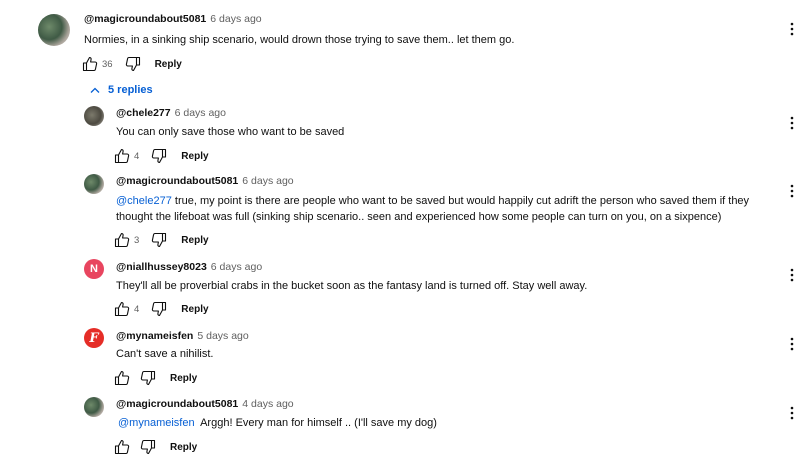 This screenshot has height=464, width=798. Describe the element at coordinates (446, 354) in the screenshot. I see `reply-text: Can't save a nihilist.` at that location.